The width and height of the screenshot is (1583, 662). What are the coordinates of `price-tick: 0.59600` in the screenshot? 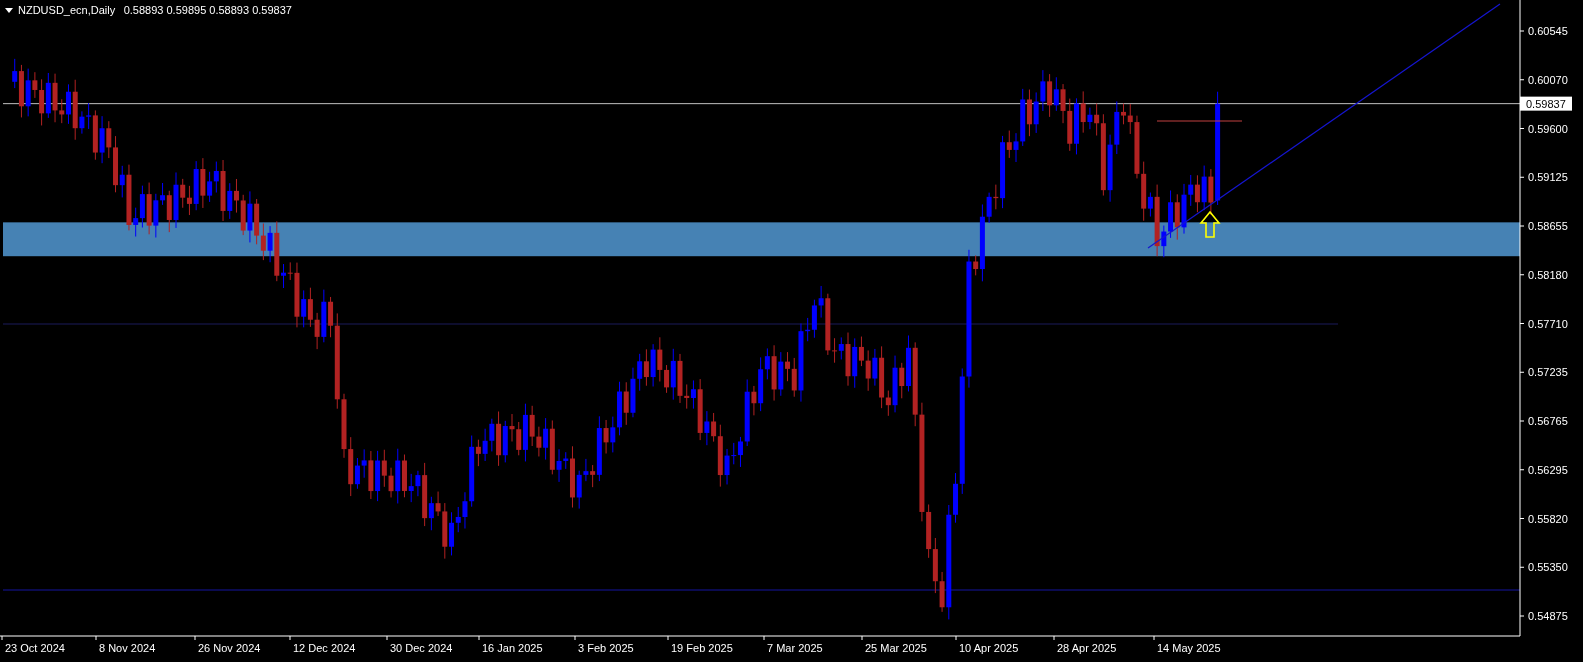 It's located at (1548, 128).